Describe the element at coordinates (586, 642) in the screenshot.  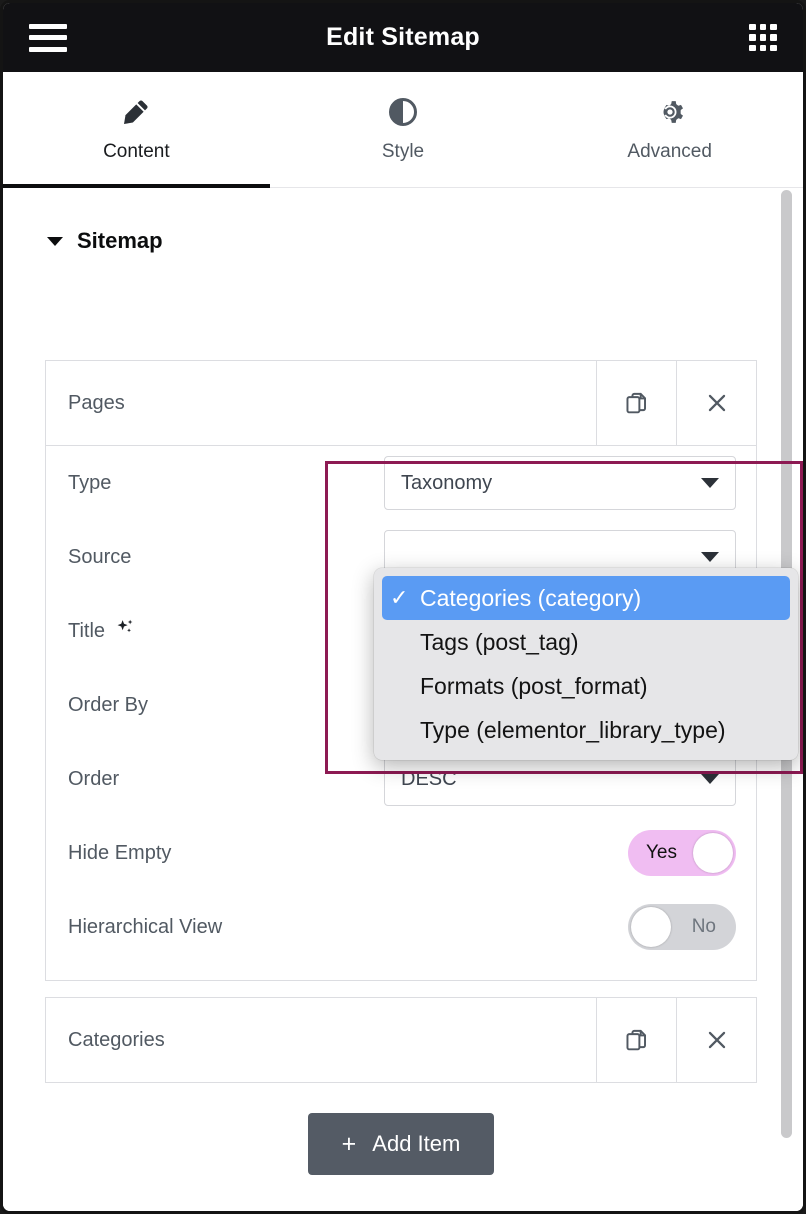
I see `dropdown-option-tags: Tags (post_tag)` at that location.